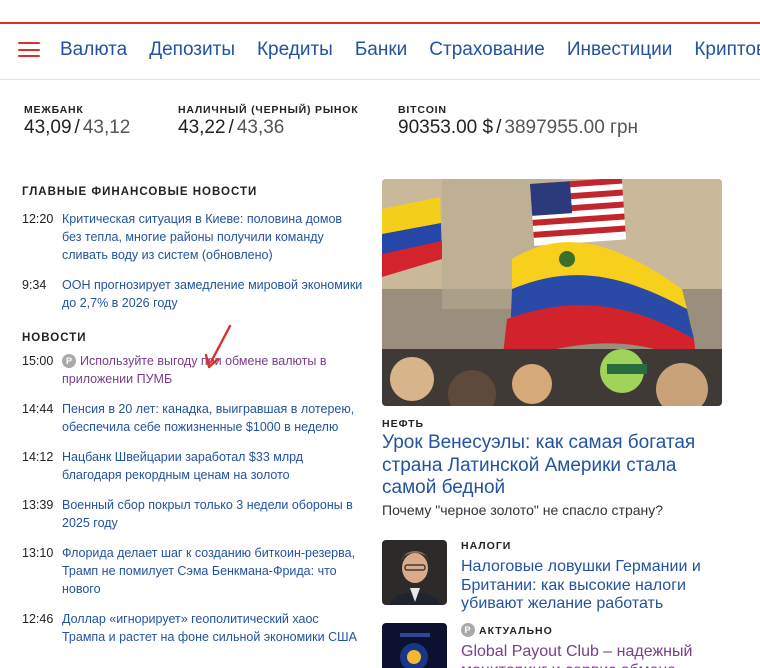 This screenshot has width=760, height=668. What do you see at coordinates (260, 127) in the screenshot?
I see `rate-sell: 43,36` at bounding box center [260, 127].